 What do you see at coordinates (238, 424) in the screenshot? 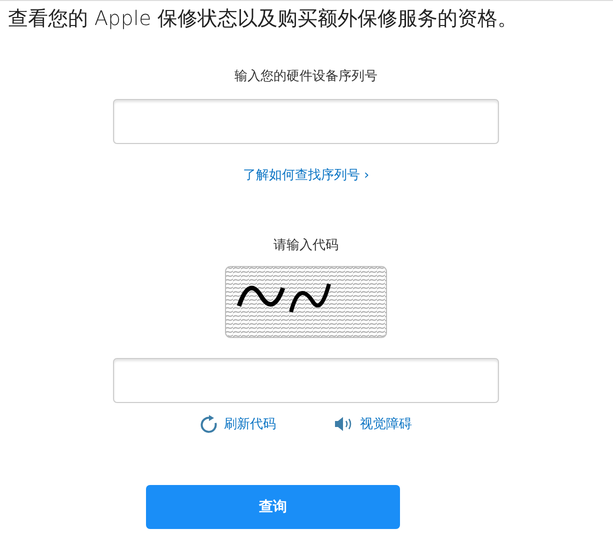
I see `refresh-link: 刷新代码` at bounding box center [238, 424].